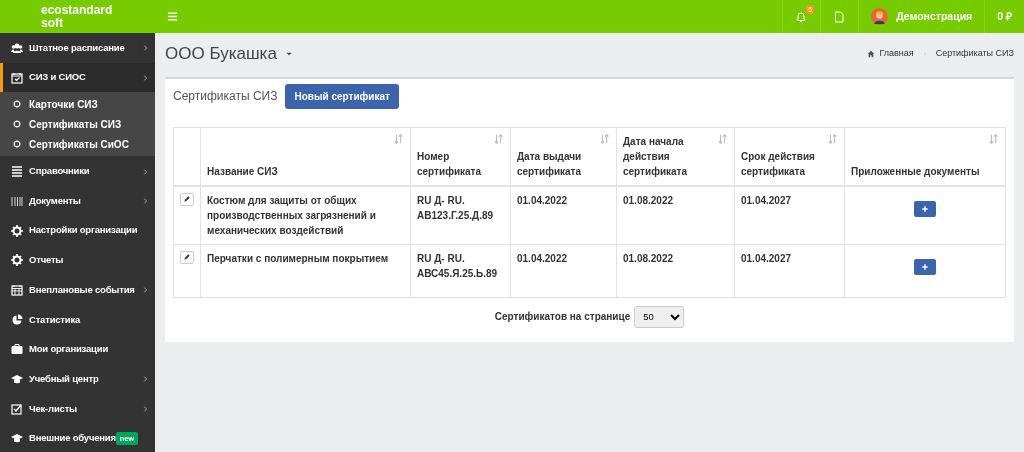 This screenshot has height=452, width=1024. I want to click on breadcrumb-link: Главная, so click(890, 54).